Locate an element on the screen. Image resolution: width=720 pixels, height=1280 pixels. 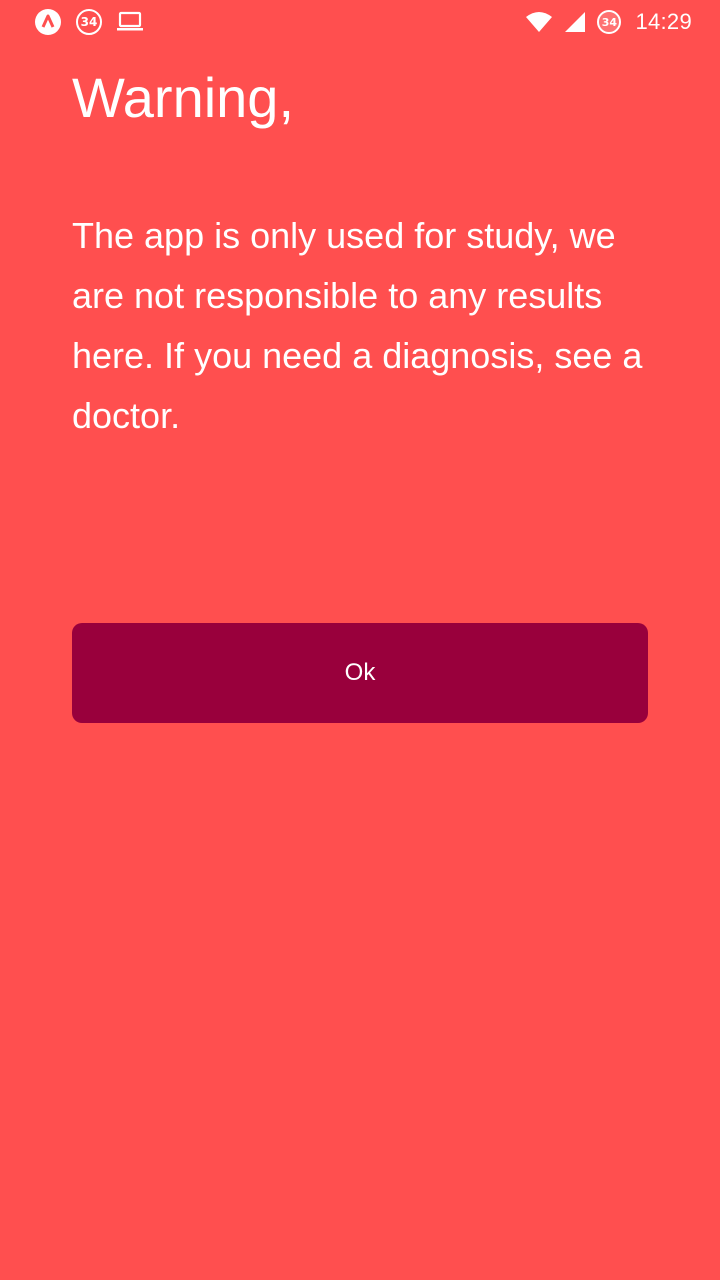
status-bar-clock: 14:29 is located at coordinates (663, 21).